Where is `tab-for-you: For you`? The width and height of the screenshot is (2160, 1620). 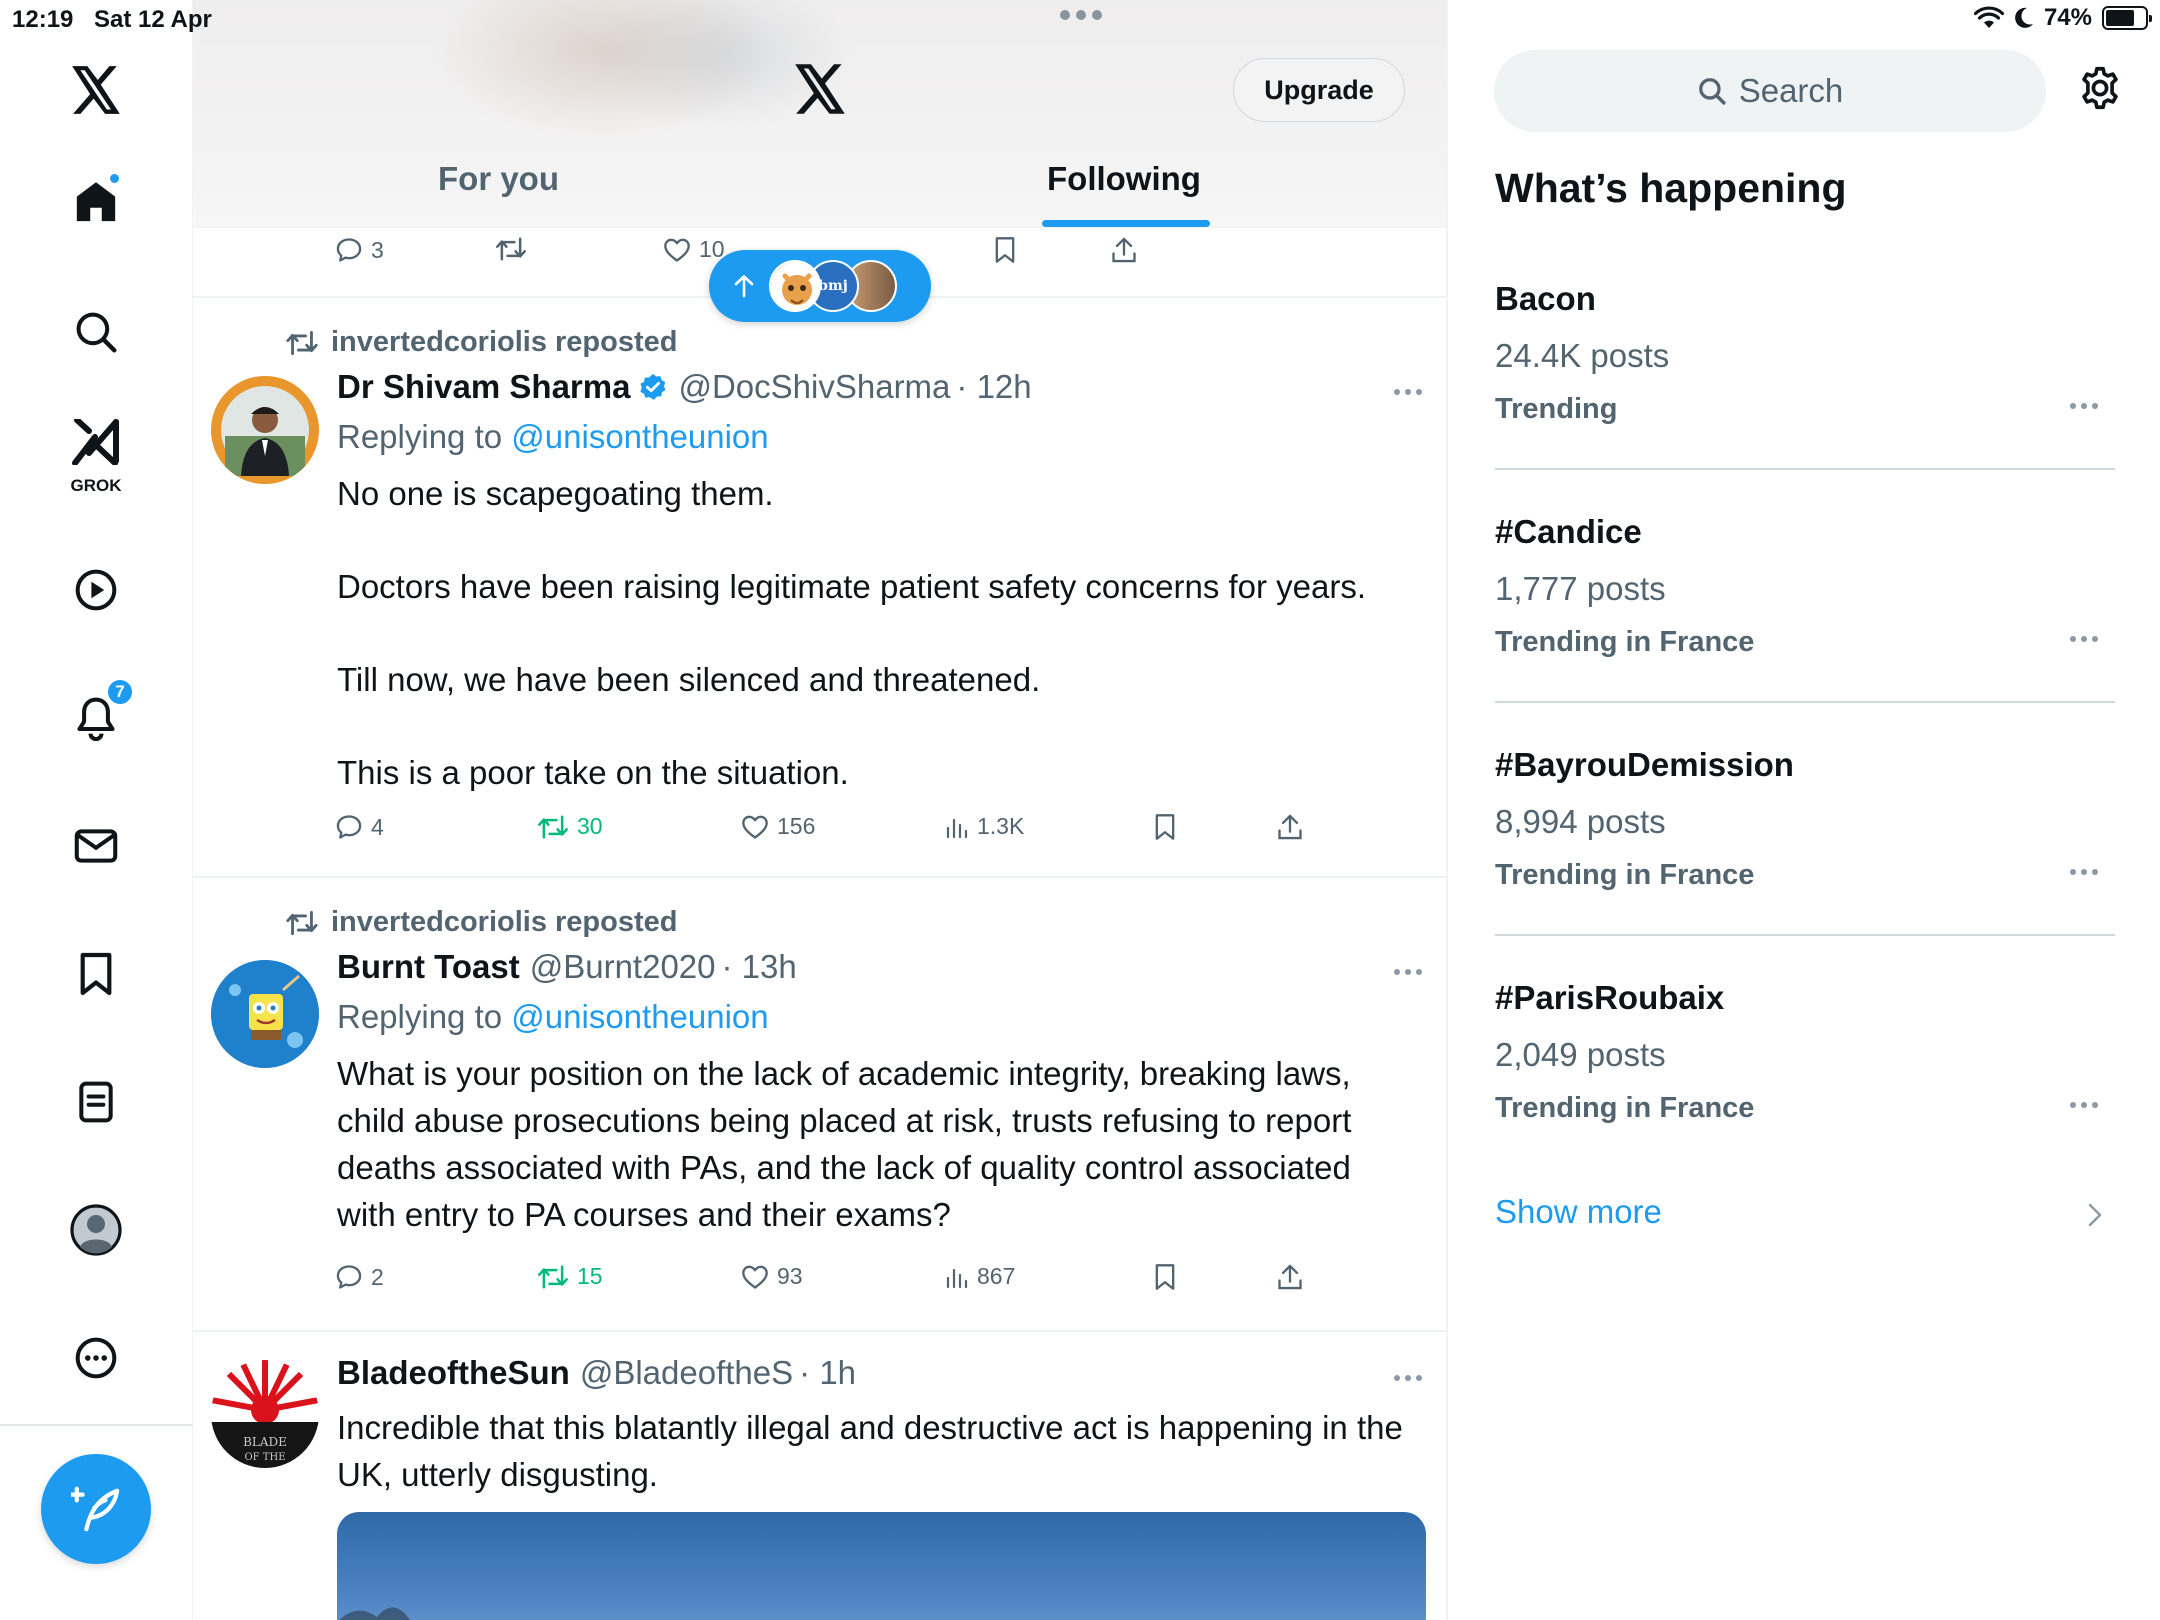
tab-for-you: For you is located at coordinates (498, 179).